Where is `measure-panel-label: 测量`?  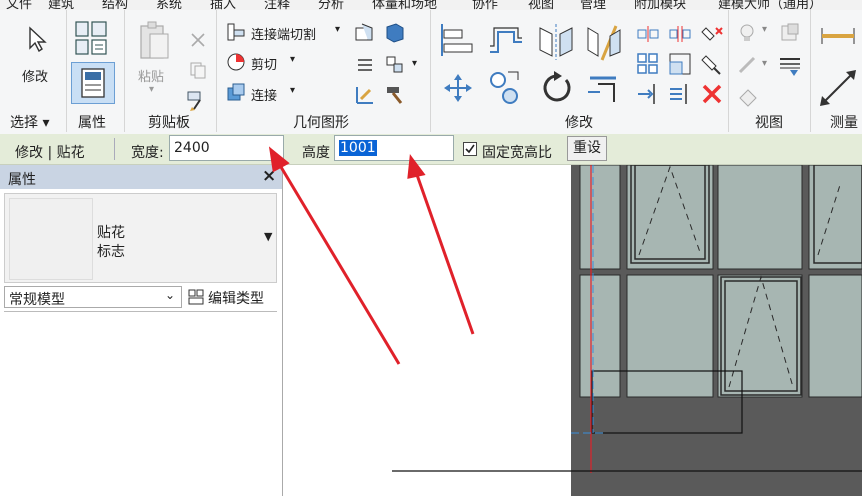 measure-panel-label: 测量 is located at coordinates (844, 123).